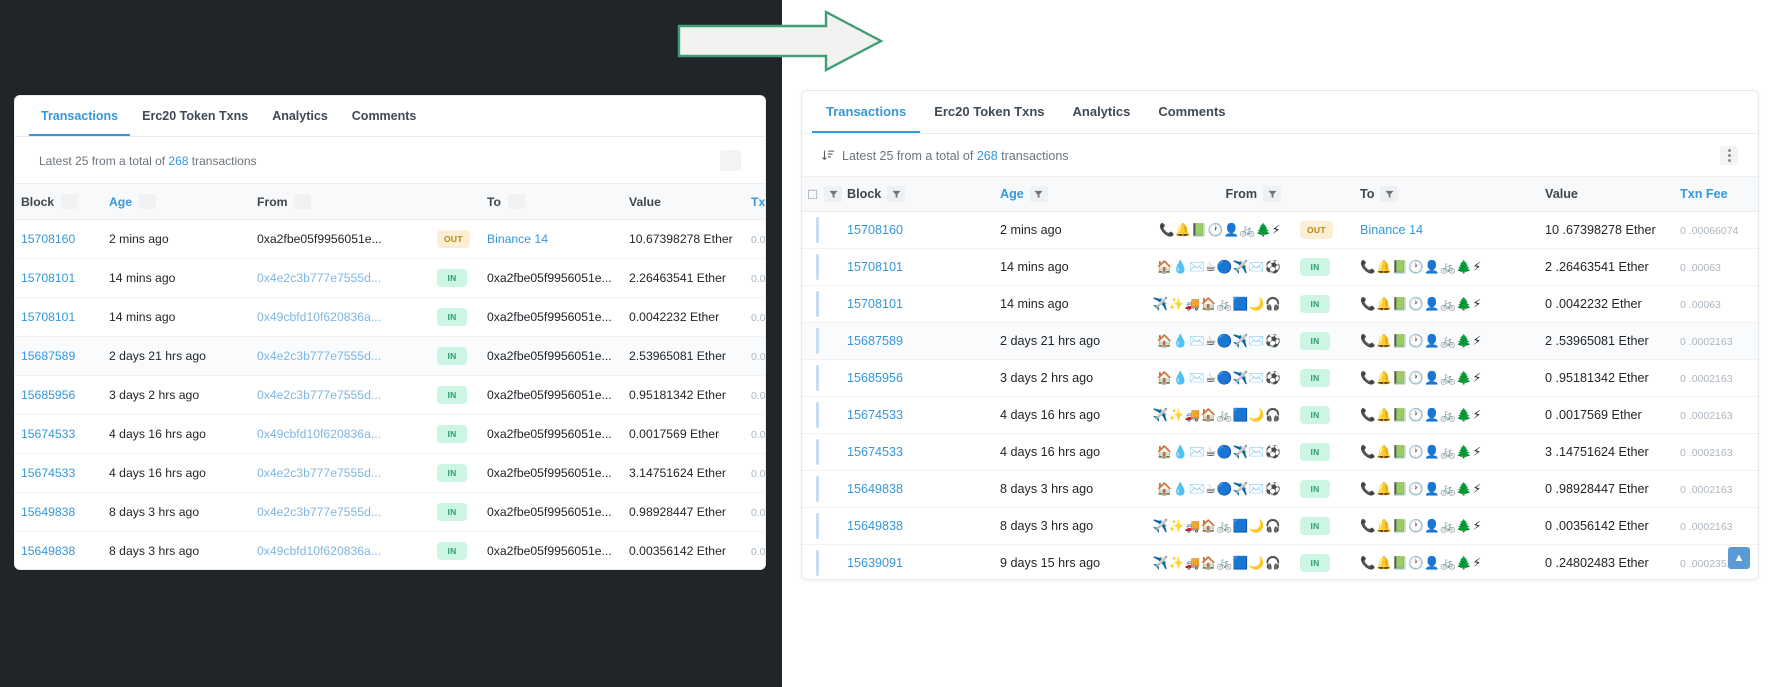 The width and height of the screenshot is (1776, 687). I want to click on cell-from: 📞🔔📗🕐👤🚲🌲⚡, so click(1218, 230).